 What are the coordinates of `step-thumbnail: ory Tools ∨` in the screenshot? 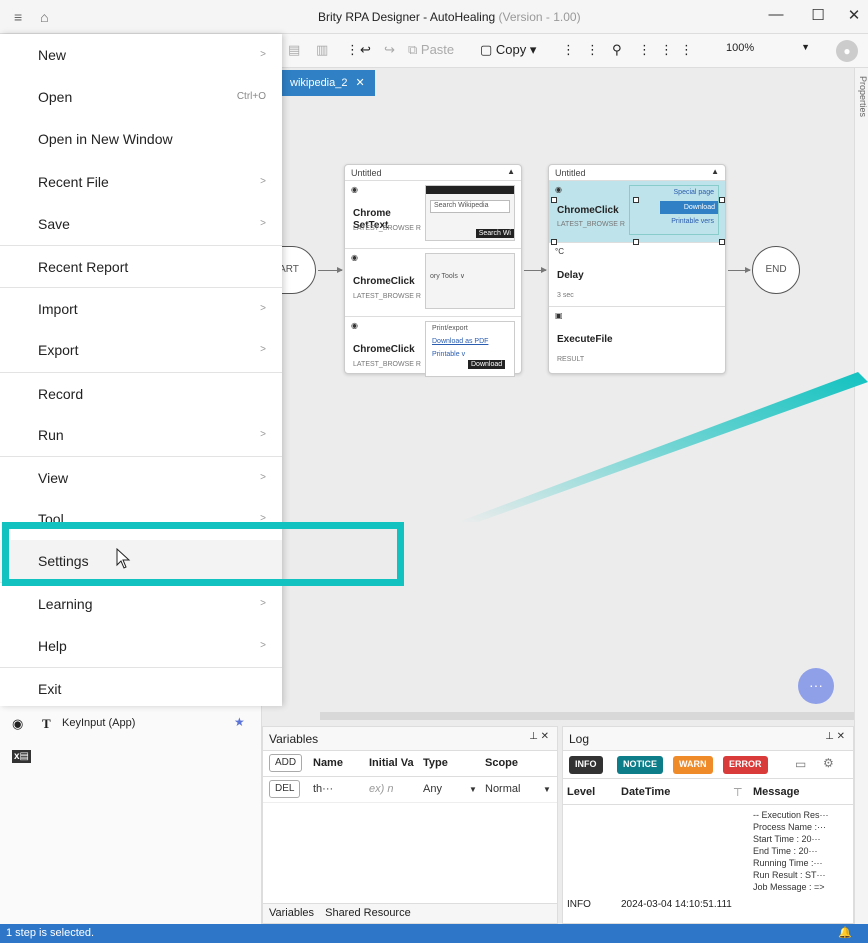 It's located at (470, 281).